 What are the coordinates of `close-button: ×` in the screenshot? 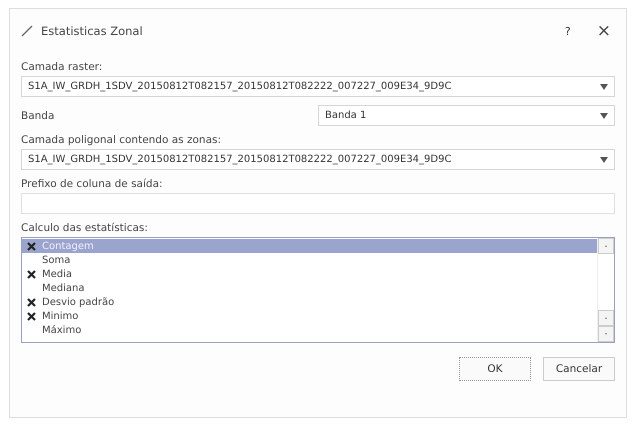 It's located at (603, 31).